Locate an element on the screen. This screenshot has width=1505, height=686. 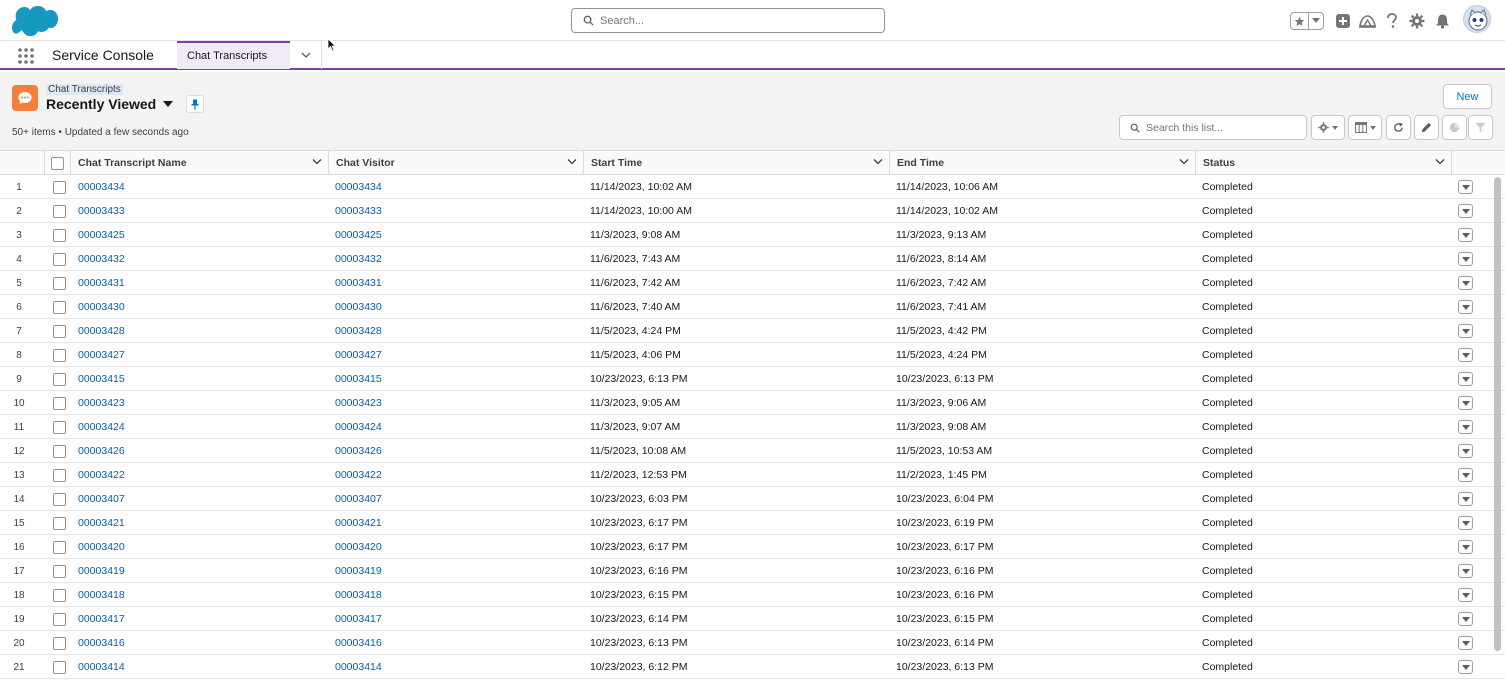
transcript-name-link: 00003418 is located at coordinates (200, 595).